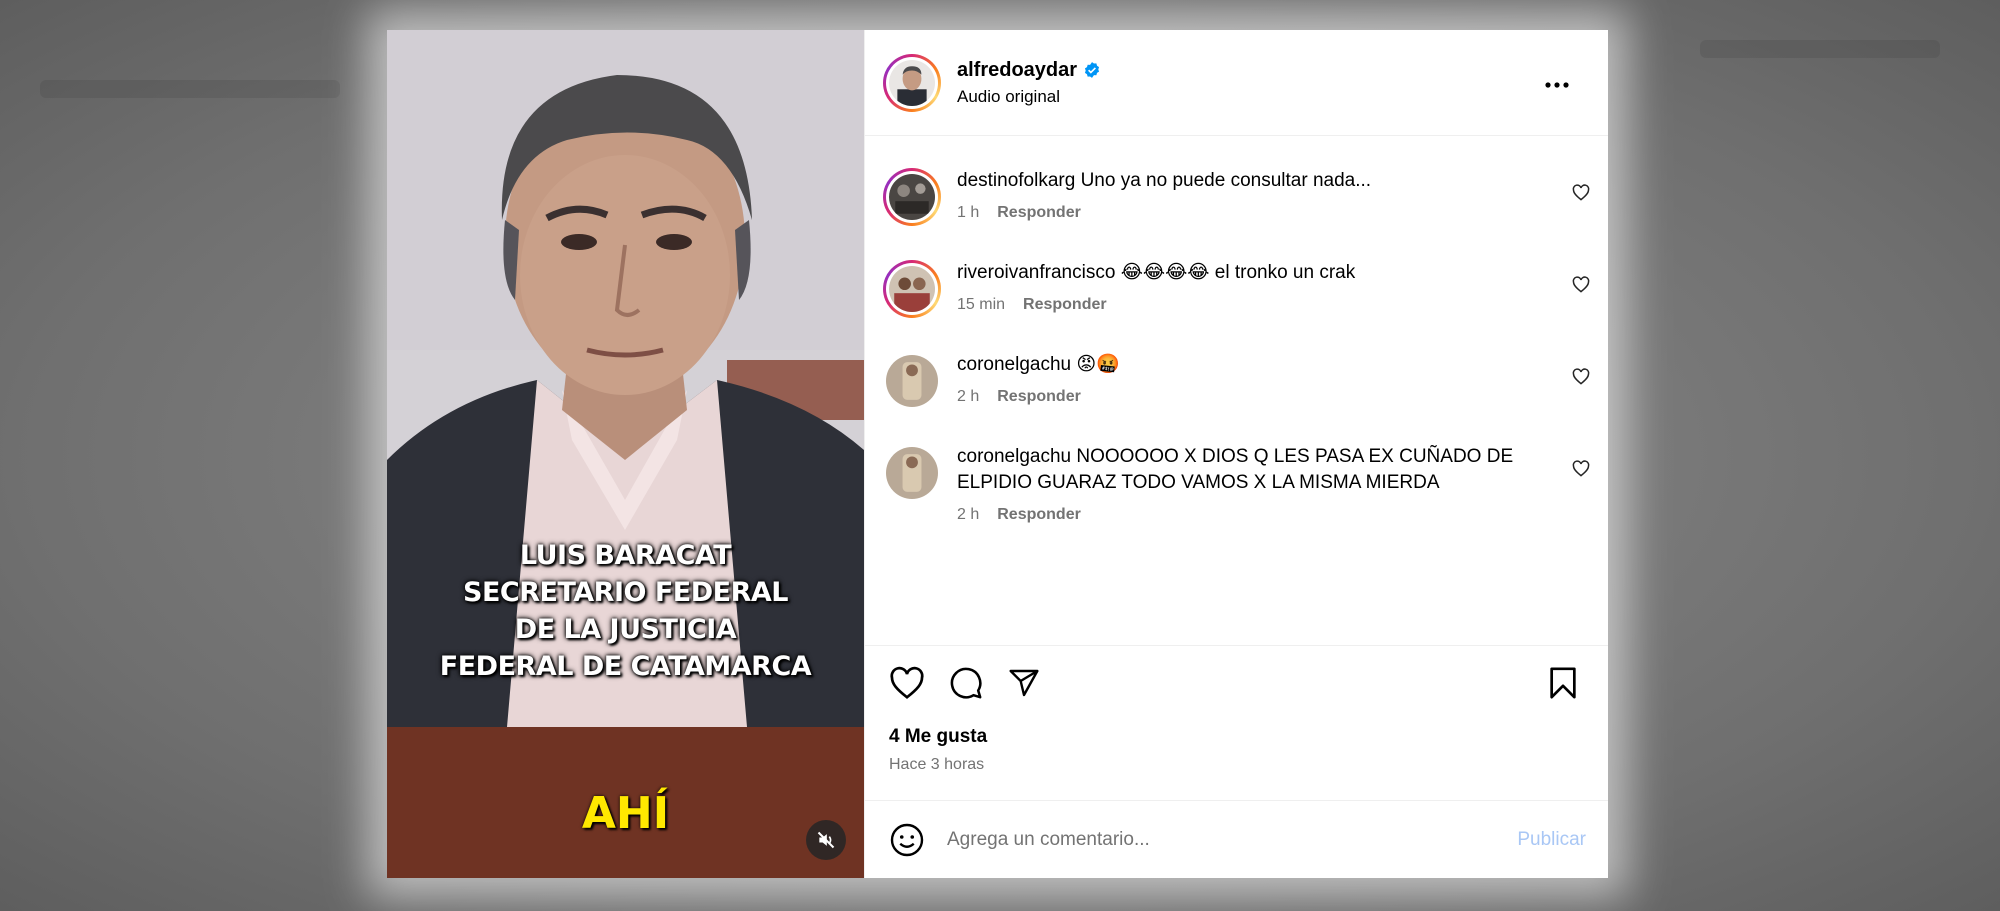 The height and width of the screenshot is (911, 2000). Describe the element at coordinates (625, 592) in the screenshot. I see `caption-line: SECRETARIO FEDERAL` at that location.